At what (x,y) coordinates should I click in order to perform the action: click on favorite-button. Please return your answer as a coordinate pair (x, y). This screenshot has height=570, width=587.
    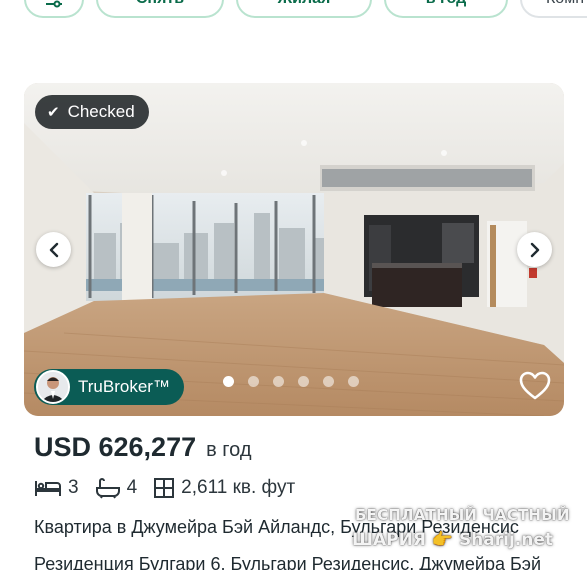
    Looking at the image, I should click on (535, 386).